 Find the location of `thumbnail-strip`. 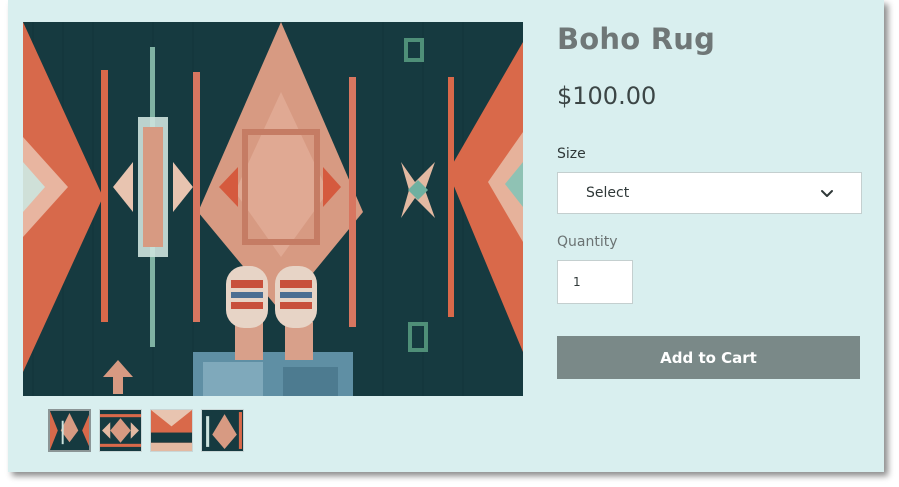

thumbnail-strip is located at coordinates (146, 430).